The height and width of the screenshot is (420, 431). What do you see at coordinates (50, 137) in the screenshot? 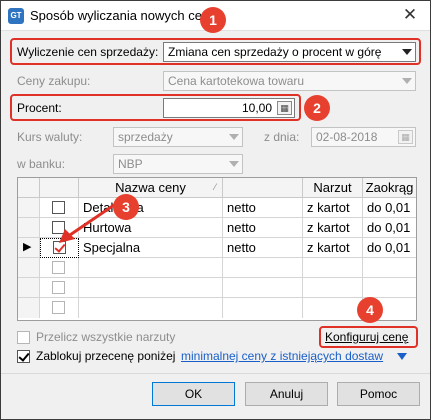
I see `exchange-rate-label: Kurs waluty:` at bounding box center [50, 137].